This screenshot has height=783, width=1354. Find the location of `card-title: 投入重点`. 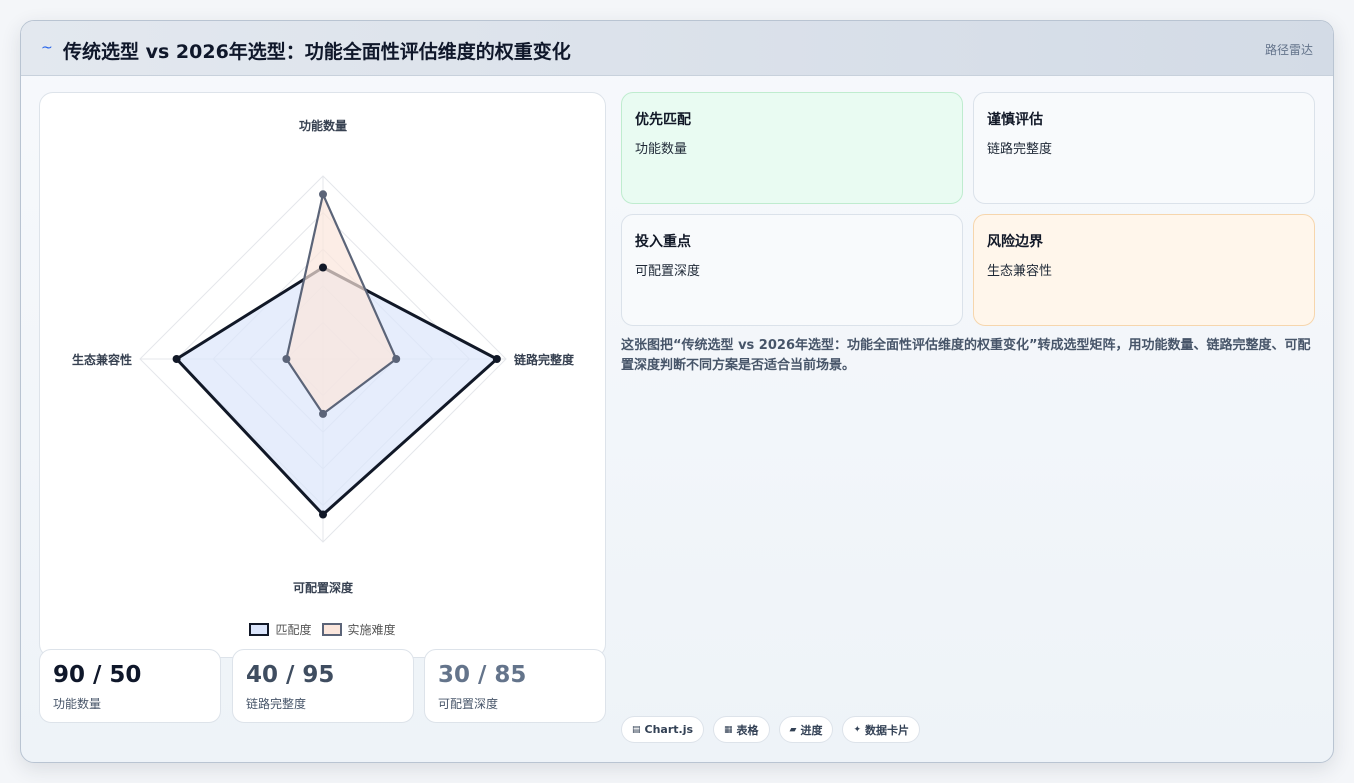

card-title: 投入重点 is located at coordinates (663, 242).